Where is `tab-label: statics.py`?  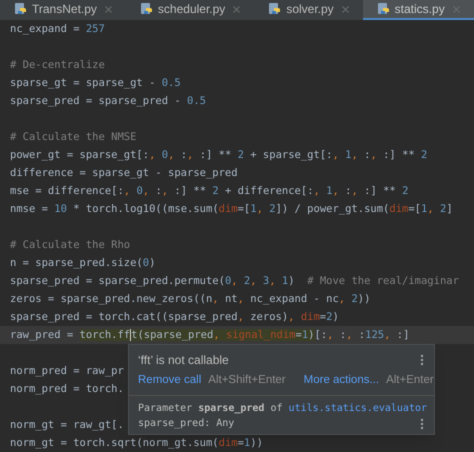
tab-label: statics.py is located at coordinates (419, 9).